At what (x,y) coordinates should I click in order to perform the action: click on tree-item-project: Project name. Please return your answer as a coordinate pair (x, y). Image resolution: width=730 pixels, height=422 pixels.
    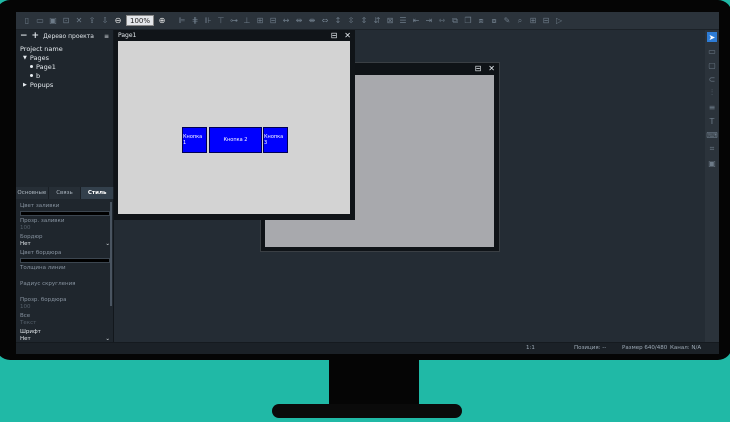
    Looking at the image, I should click on (64, 48).